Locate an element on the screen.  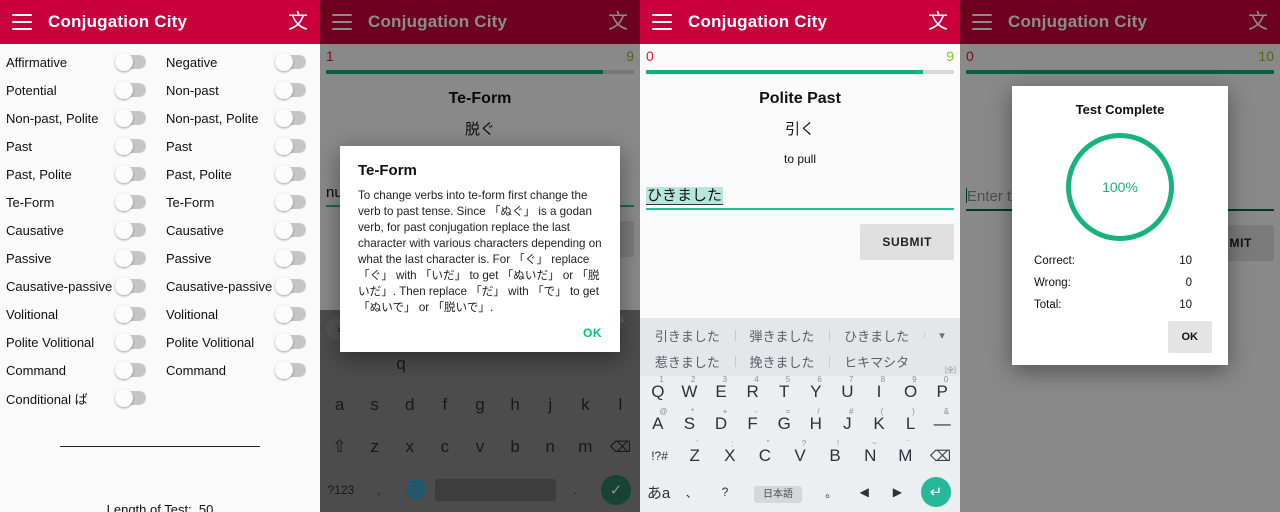
dialog-title: Te-Form is located at coordinates (387, 170).